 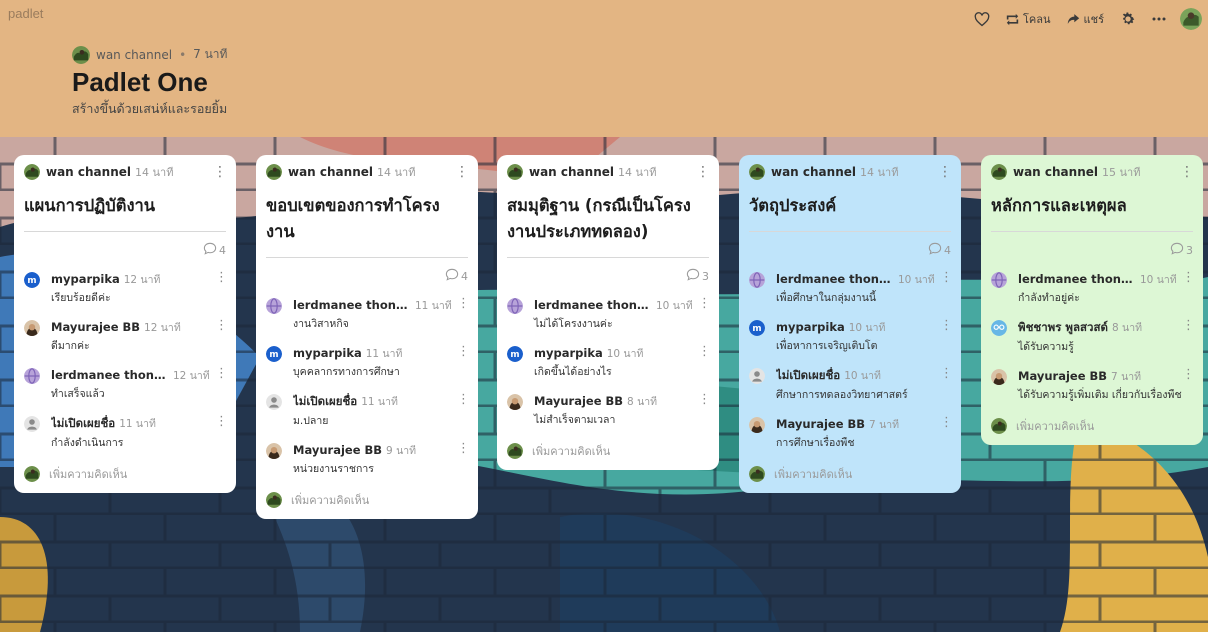 What do you see at coordinates (274, 354) in the screenshot?
I see `commenter-avatar: m` at bounding box center [274, 354].